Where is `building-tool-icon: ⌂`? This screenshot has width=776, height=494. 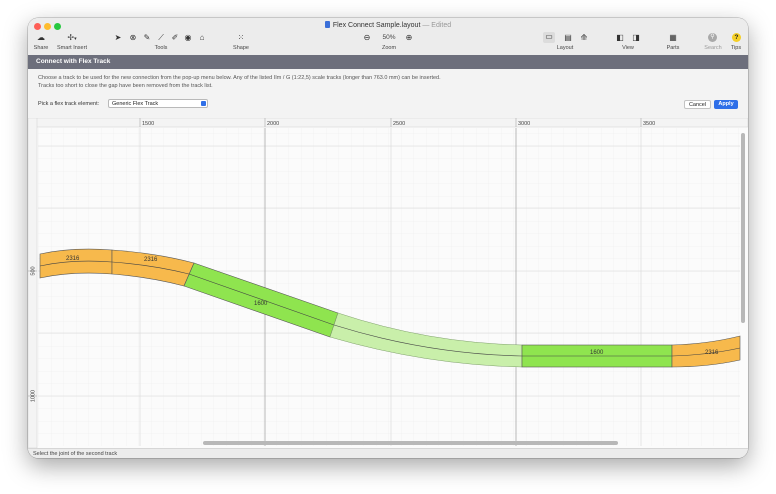 building-tool-icon: ⌂ is located at coordinates (202, 37).